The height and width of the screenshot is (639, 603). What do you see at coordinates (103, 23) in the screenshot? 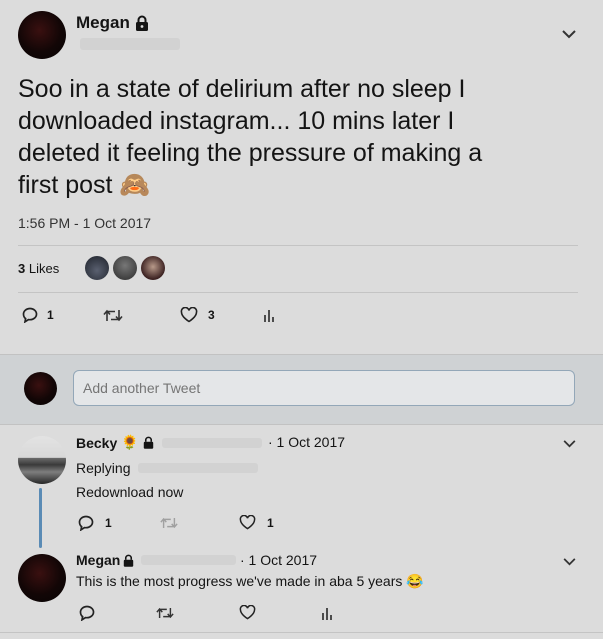
I see `author-name: Megan` at bounding box center [103, 23].